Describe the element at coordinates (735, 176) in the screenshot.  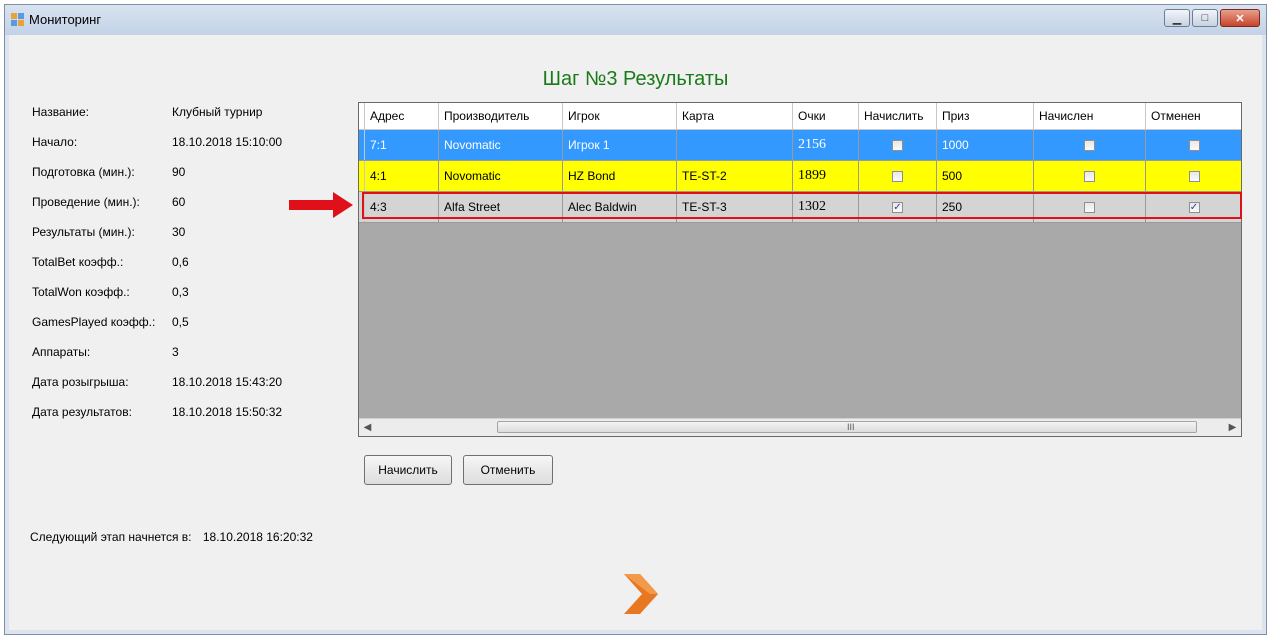
I see `table-cell: TE-ST-2` at that location.